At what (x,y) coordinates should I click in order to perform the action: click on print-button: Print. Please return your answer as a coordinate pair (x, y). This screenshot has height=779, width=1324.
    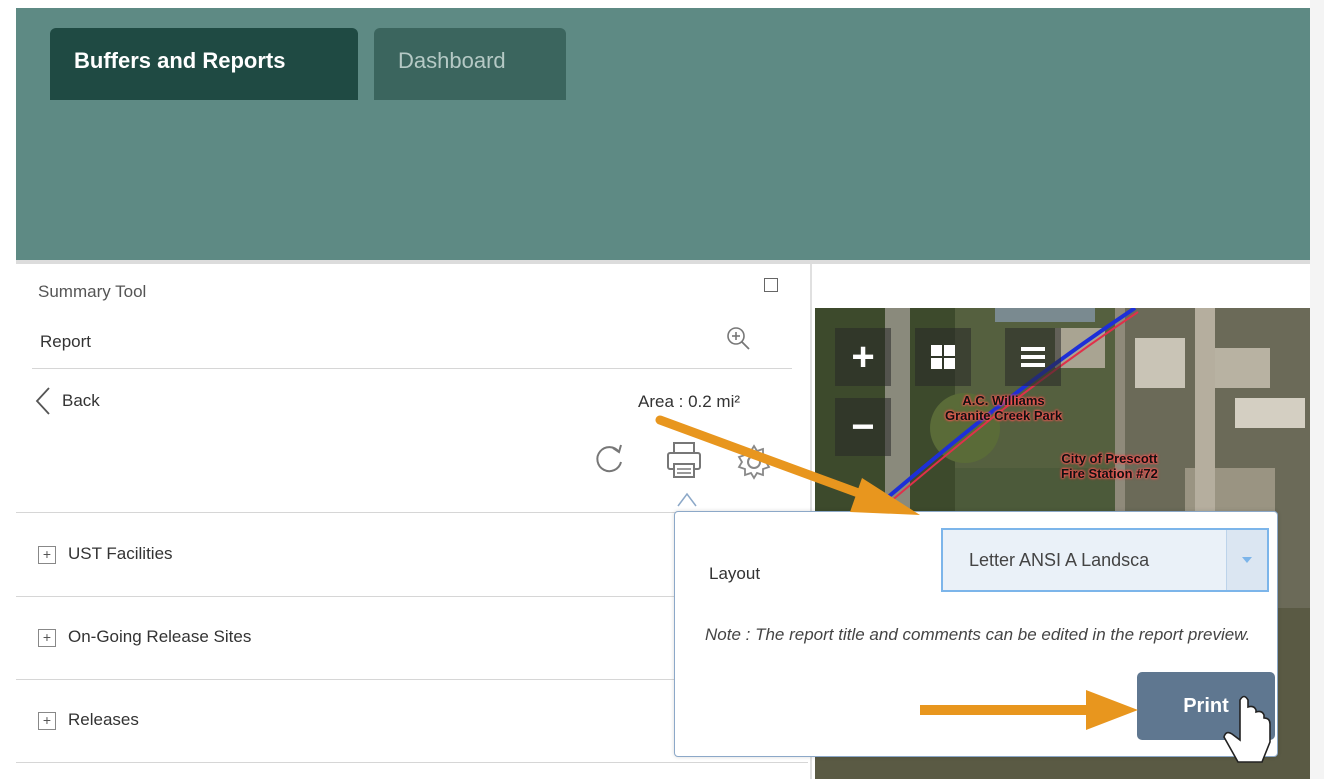
    Looking at the image, I should click on (1206, 706).